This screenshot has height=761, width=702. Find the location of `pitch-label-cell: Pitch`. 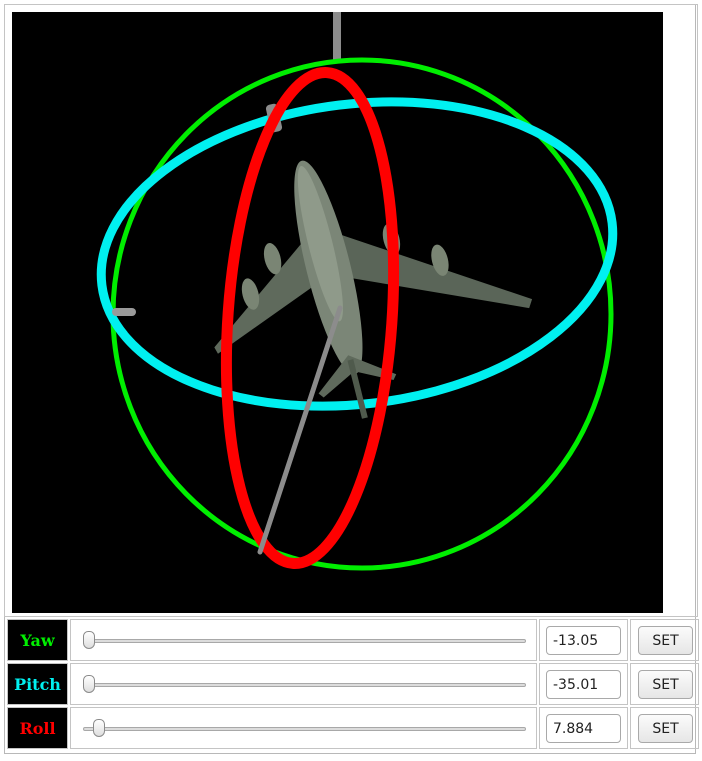

pitch-label-cell: Pitch is located at coordinates (37, 684).